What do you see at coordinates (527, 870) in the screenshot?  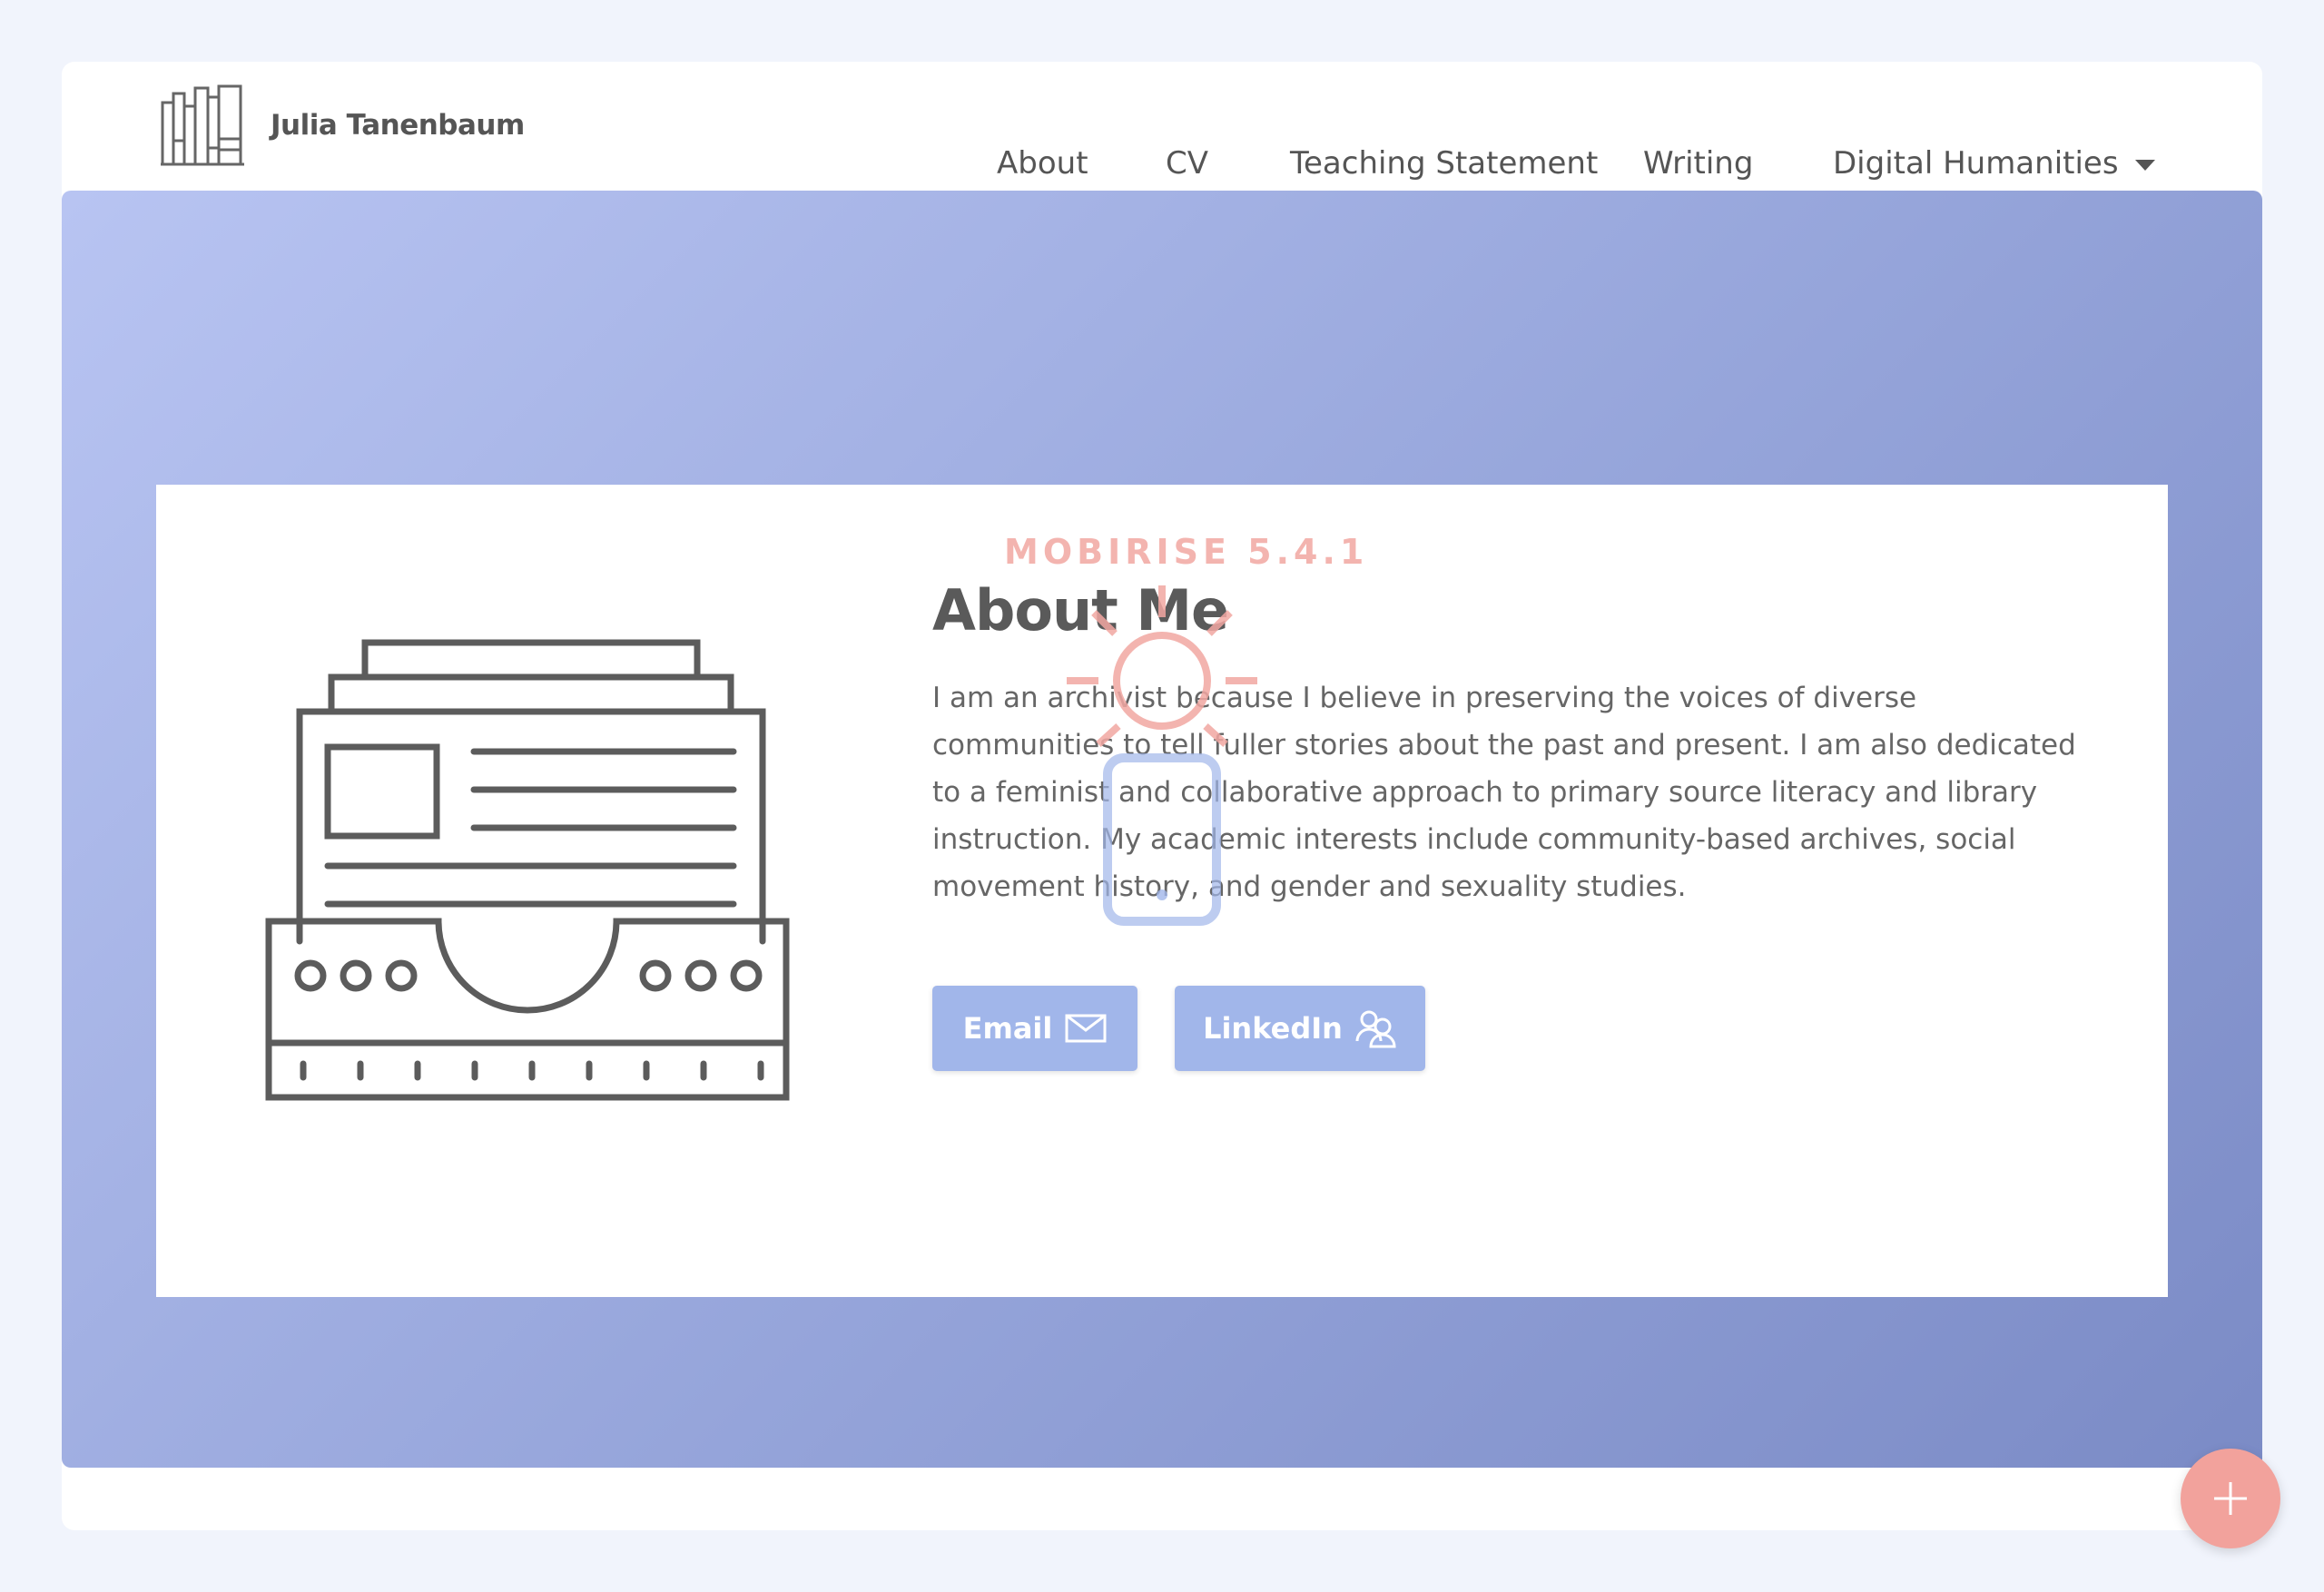 I see `archive-drawer-icon` at bounding box center [527, 870].